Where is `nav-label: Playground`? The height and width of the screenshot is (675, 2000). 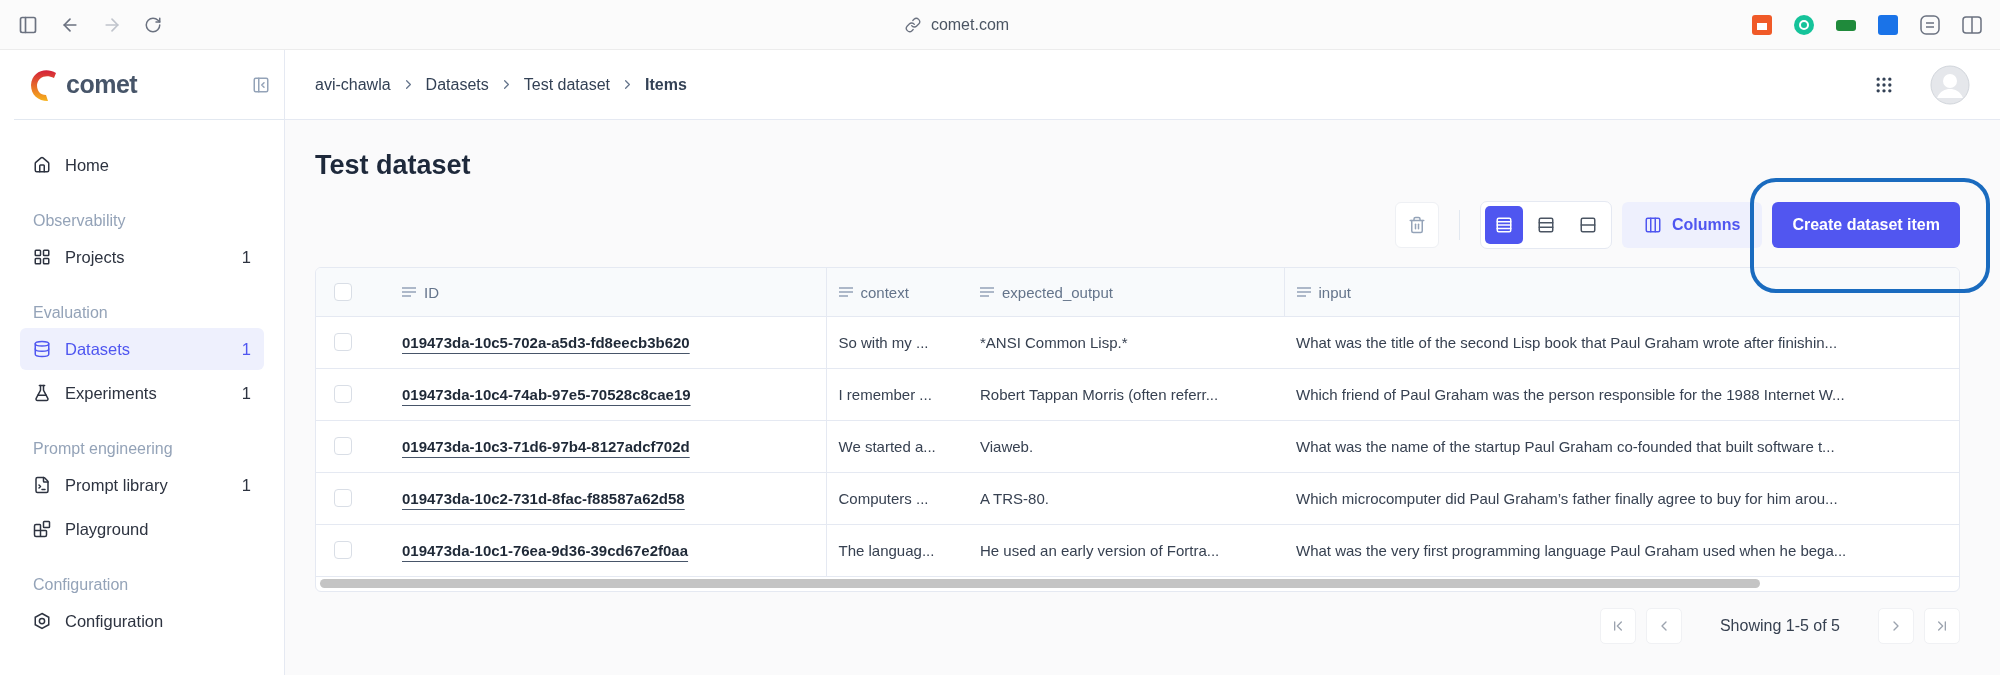
nav-label: Playground is located at coordinates (107, 529).